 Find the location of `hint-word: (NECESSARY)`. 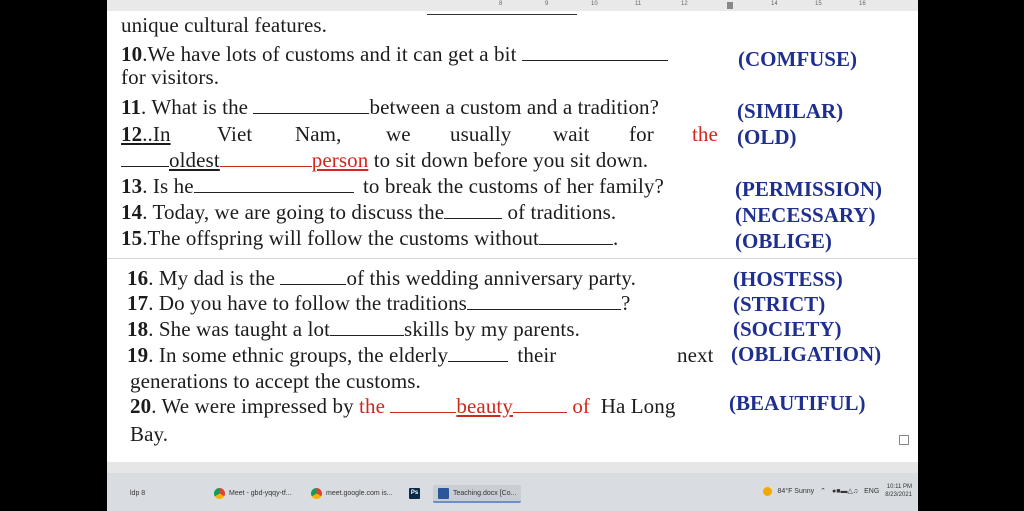

hint-word: (NECESSARY) is located at coordinates (805, 215).